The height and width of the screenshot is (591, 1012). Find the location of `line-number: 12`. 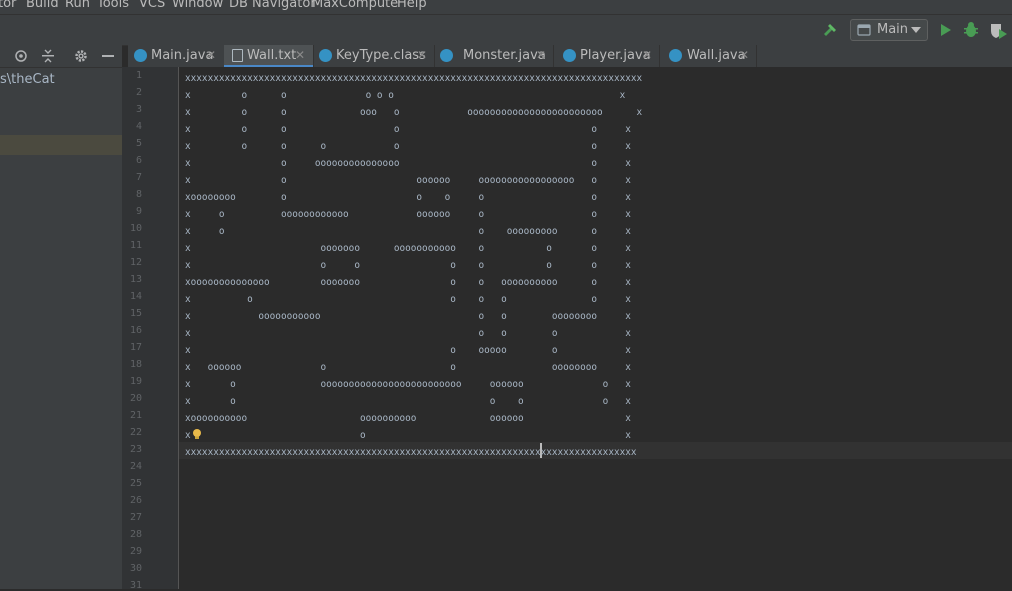

line-number: 12 is located at coordinates (135, 262).